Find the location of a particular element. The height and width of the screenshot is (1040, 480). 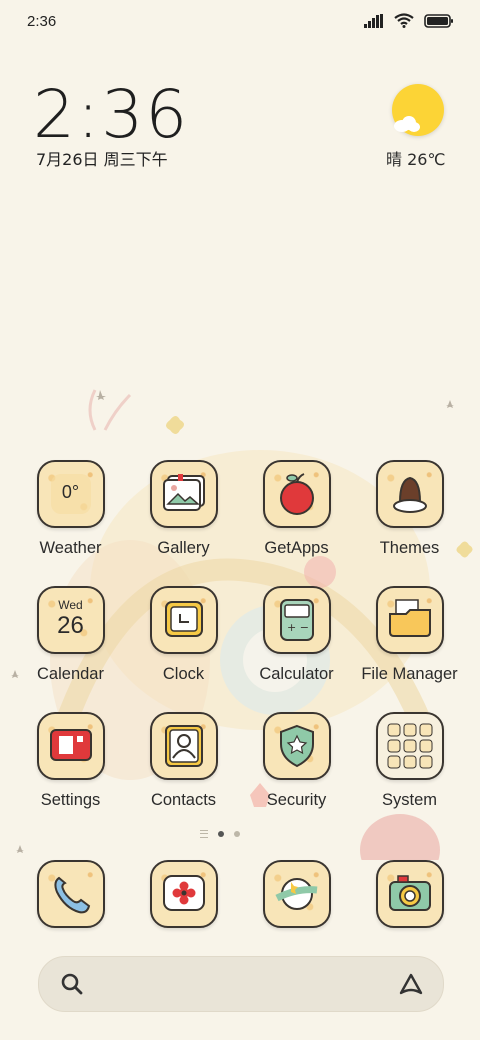

app-settings: Settings is located at coordinates (70, 761).